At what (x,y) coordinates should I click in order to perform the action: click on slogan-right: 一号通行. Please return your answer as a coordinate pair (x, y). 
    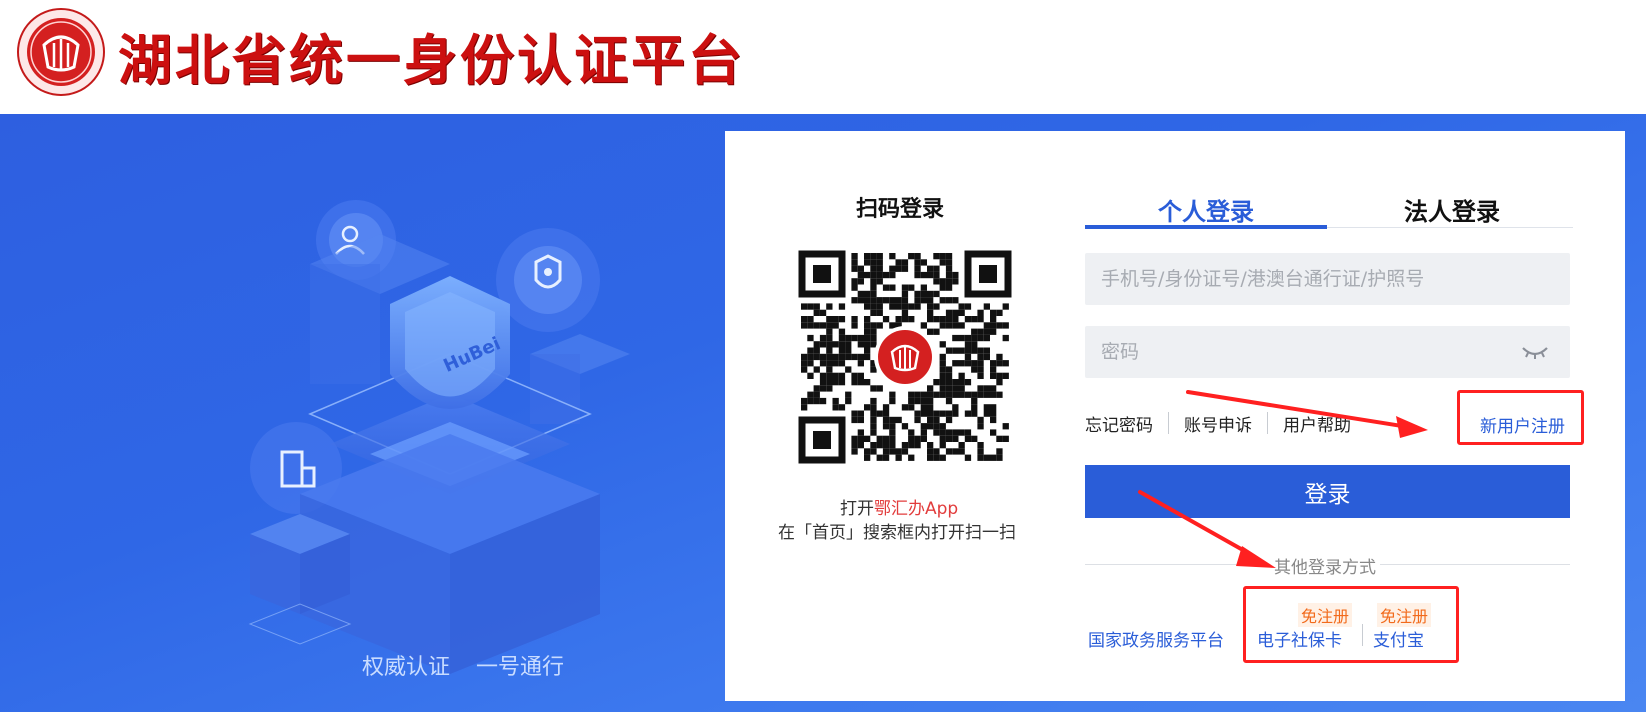
    Looking at the image, I should click on (520, 667).